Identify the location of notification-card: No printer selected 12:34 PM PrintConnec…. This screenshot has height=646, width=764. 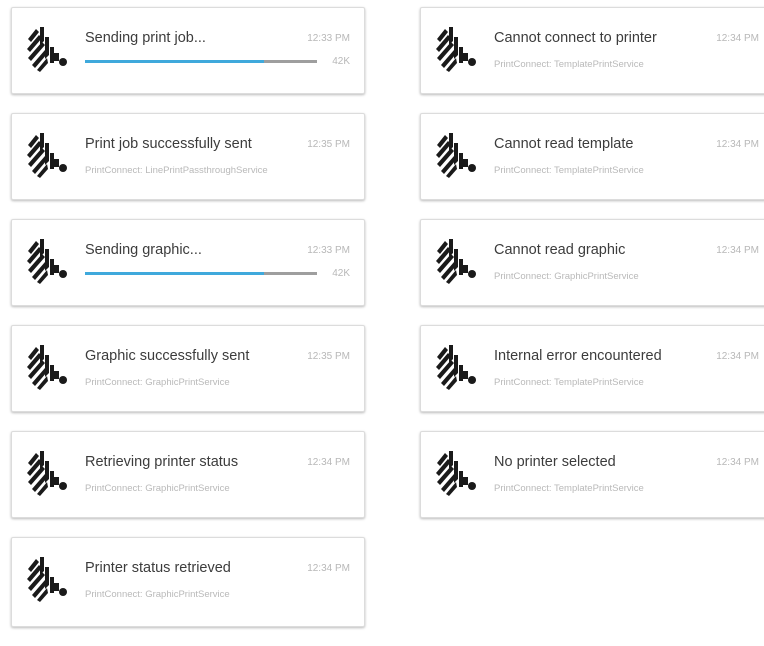
(592, 474).